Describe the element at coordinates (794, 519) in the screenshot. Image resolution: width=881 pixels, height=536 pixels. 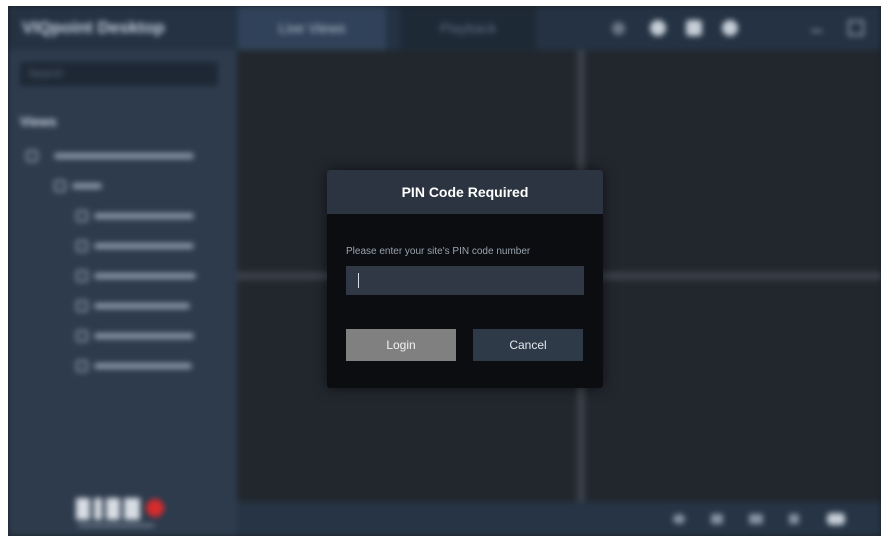
I see `audio-icon` at that location.